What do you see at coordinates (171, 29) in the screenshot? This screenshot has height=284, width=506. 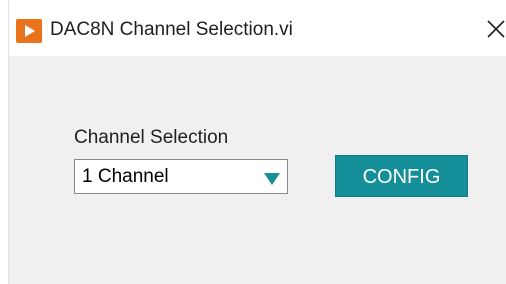 I see `window-title: DAC8N Channel Selection.vi` at bounding box center [171, 29].